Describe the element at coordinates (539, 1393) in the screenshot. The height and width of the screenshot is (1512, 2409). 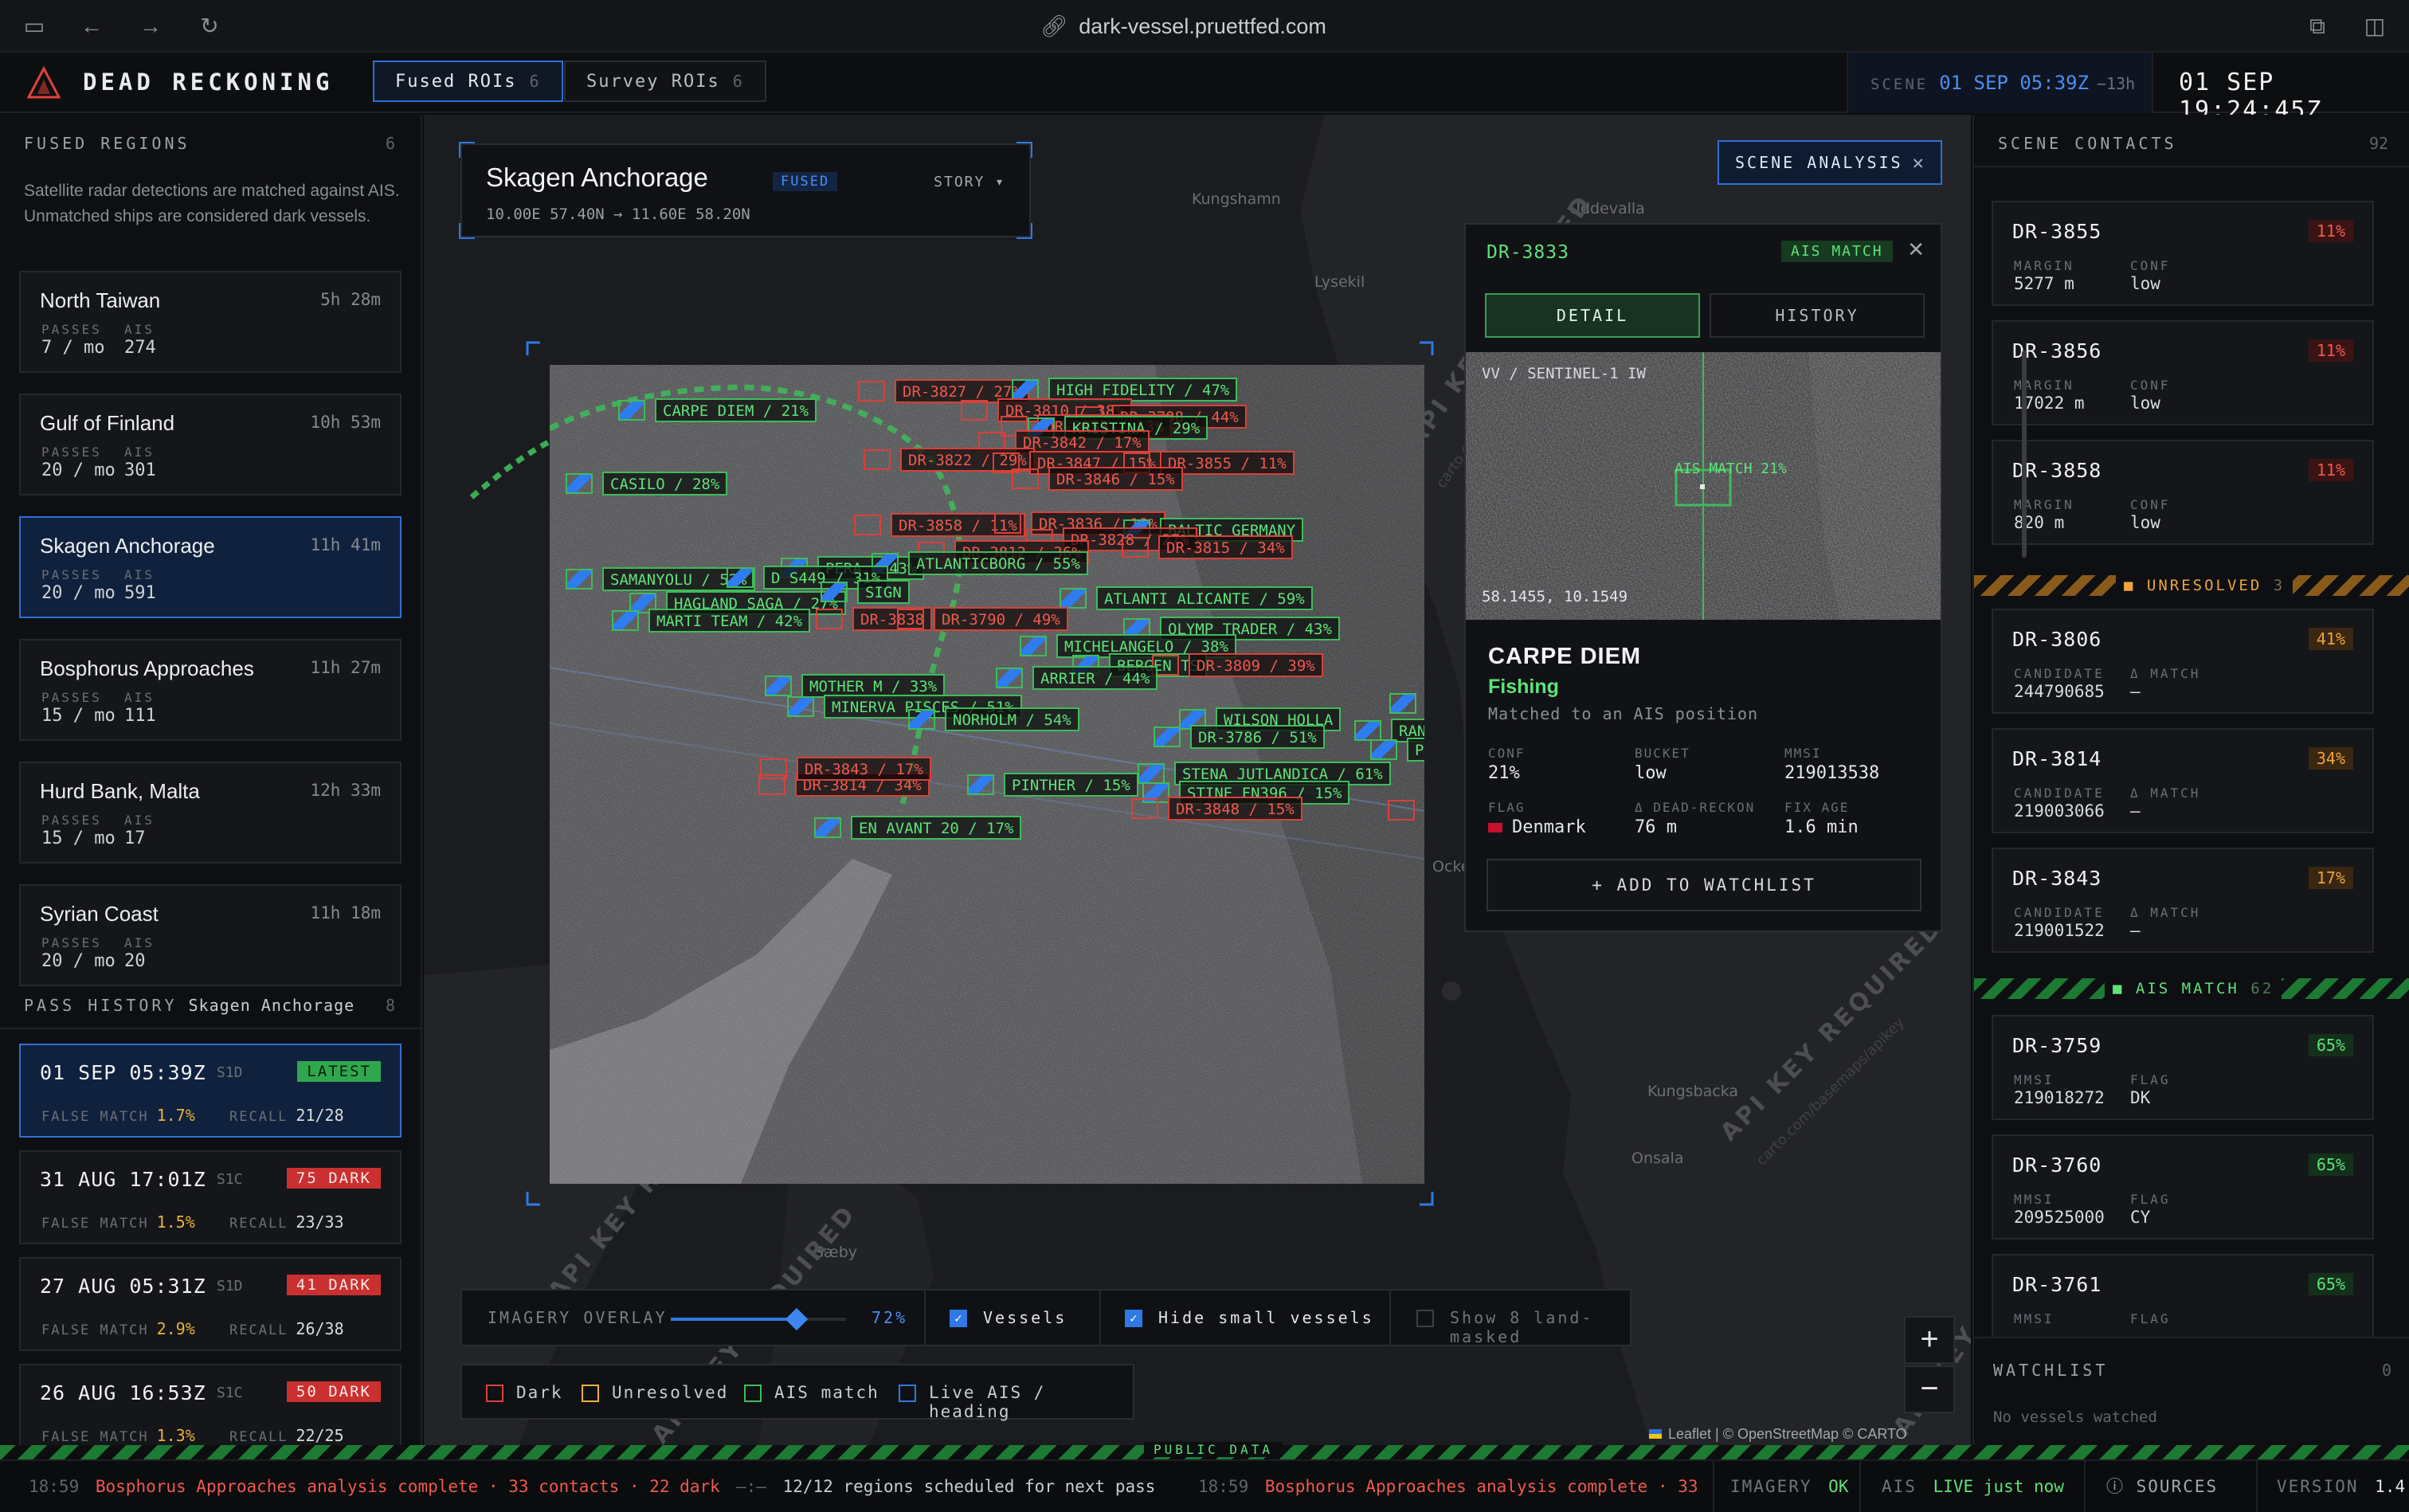
I see `legend-label: Dark` at that location.